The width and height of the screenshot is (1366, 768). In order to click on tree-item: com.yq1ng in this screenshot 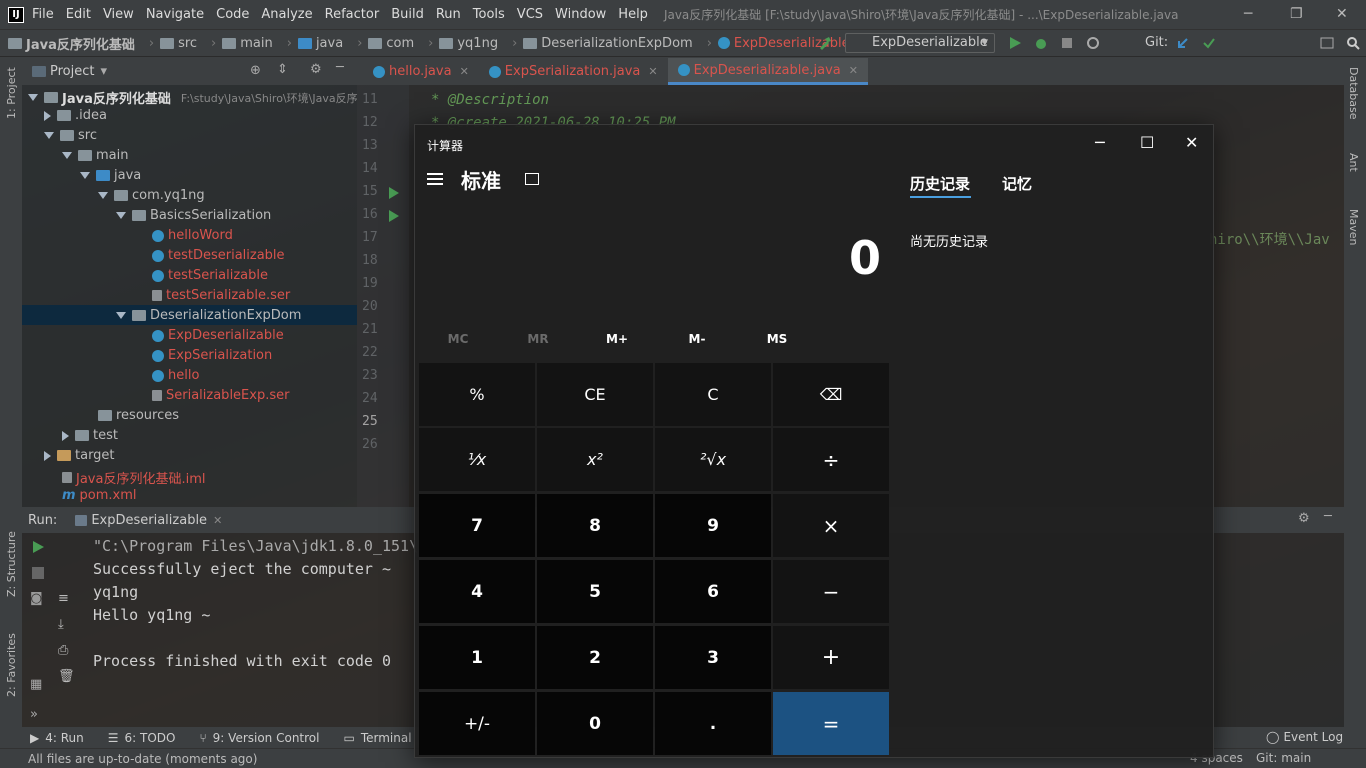, I will do `click(151, 195)`.